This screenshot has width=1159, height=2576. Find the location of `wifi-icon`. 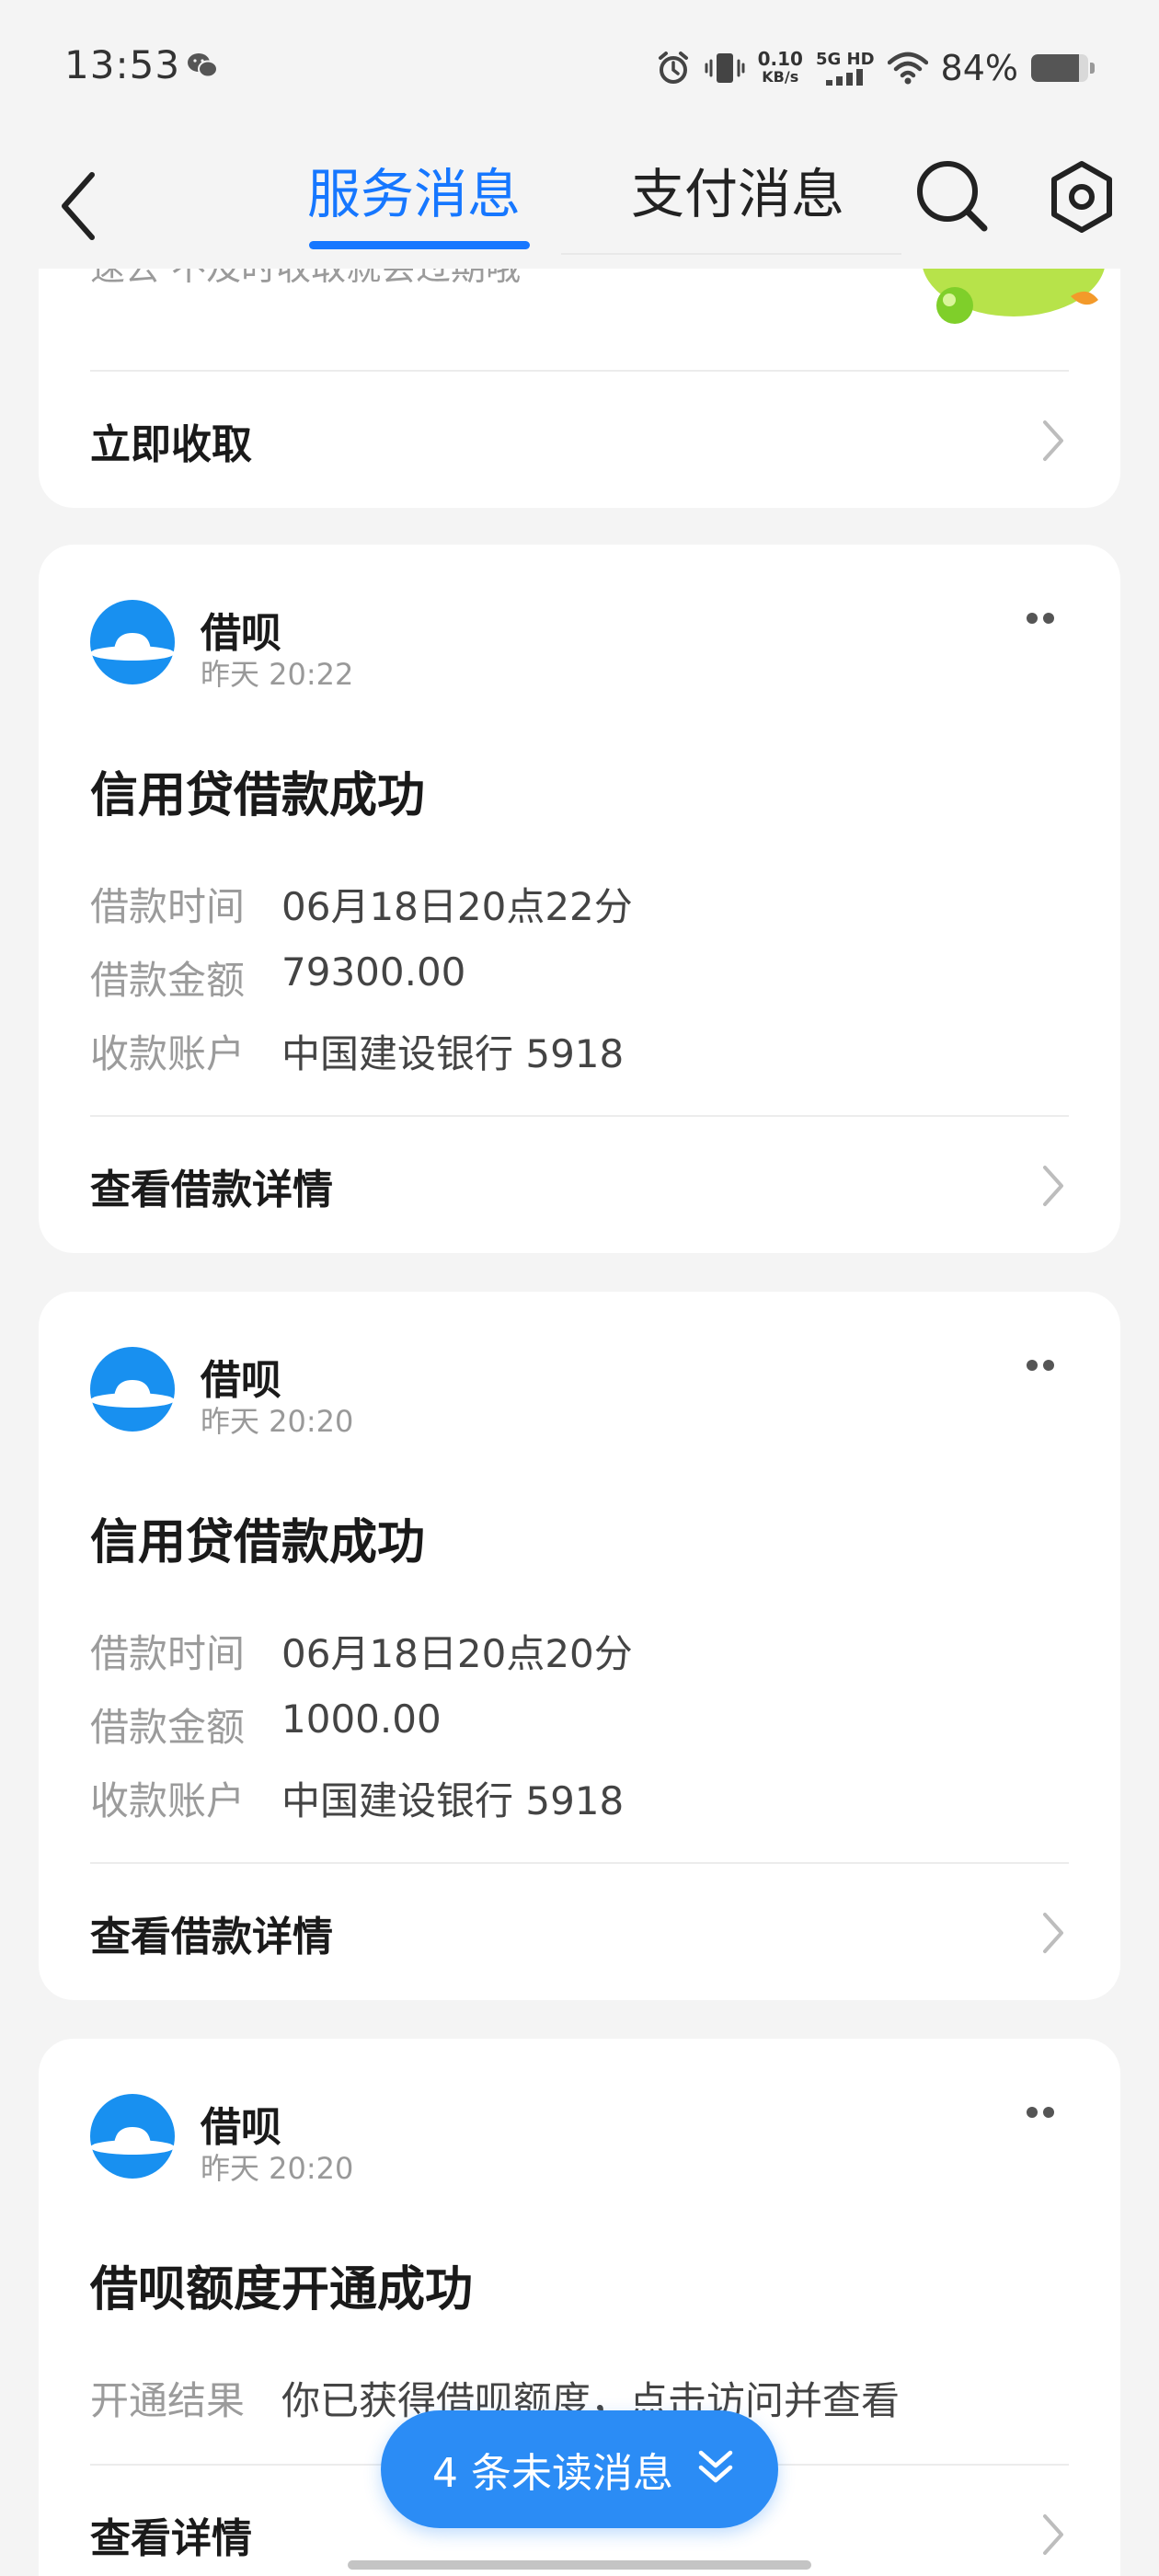

wifi-icon is located at coordinates (907, 68).